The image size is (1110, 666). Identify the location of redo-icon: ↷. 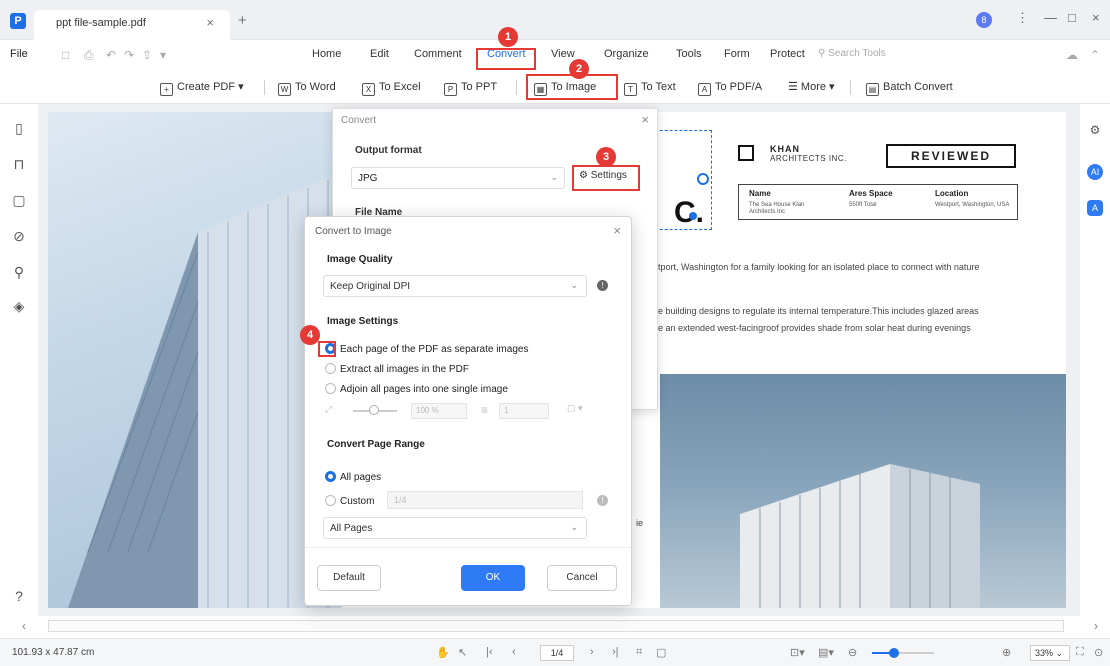
(129, 55).